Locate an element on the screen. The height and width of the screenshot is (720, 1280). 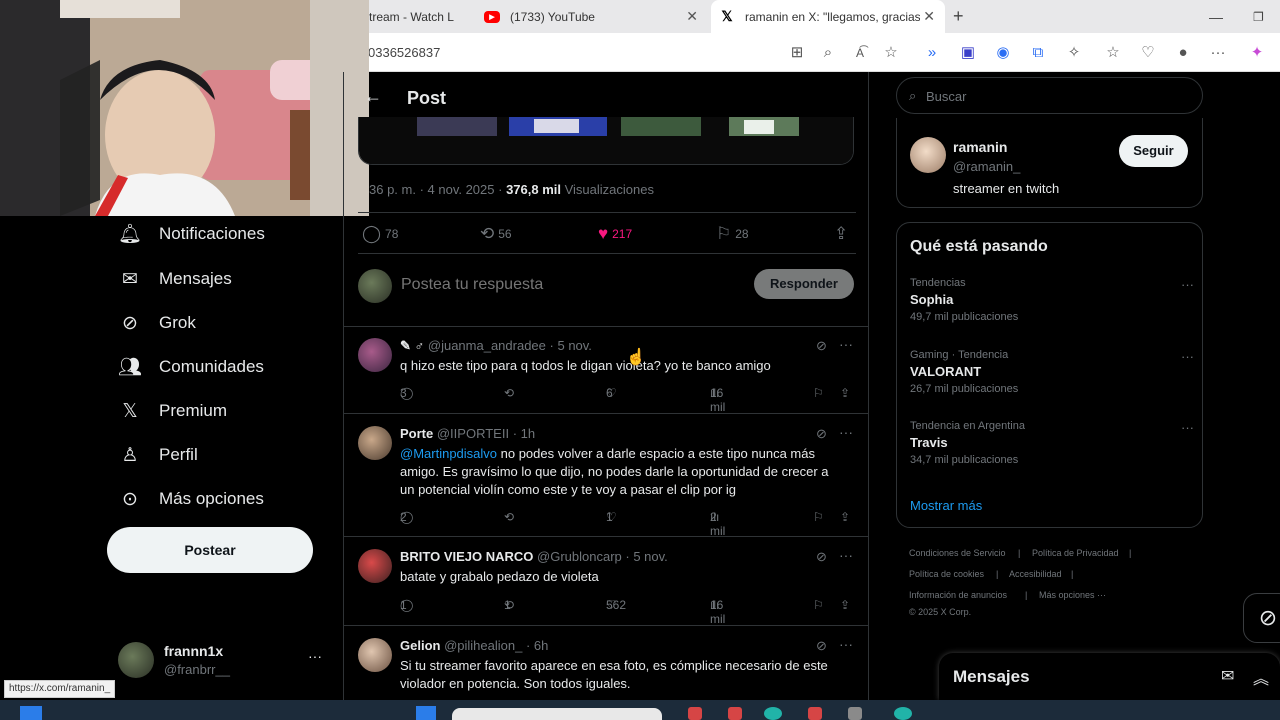
taskbar-search is located at coordinates (557, 714).